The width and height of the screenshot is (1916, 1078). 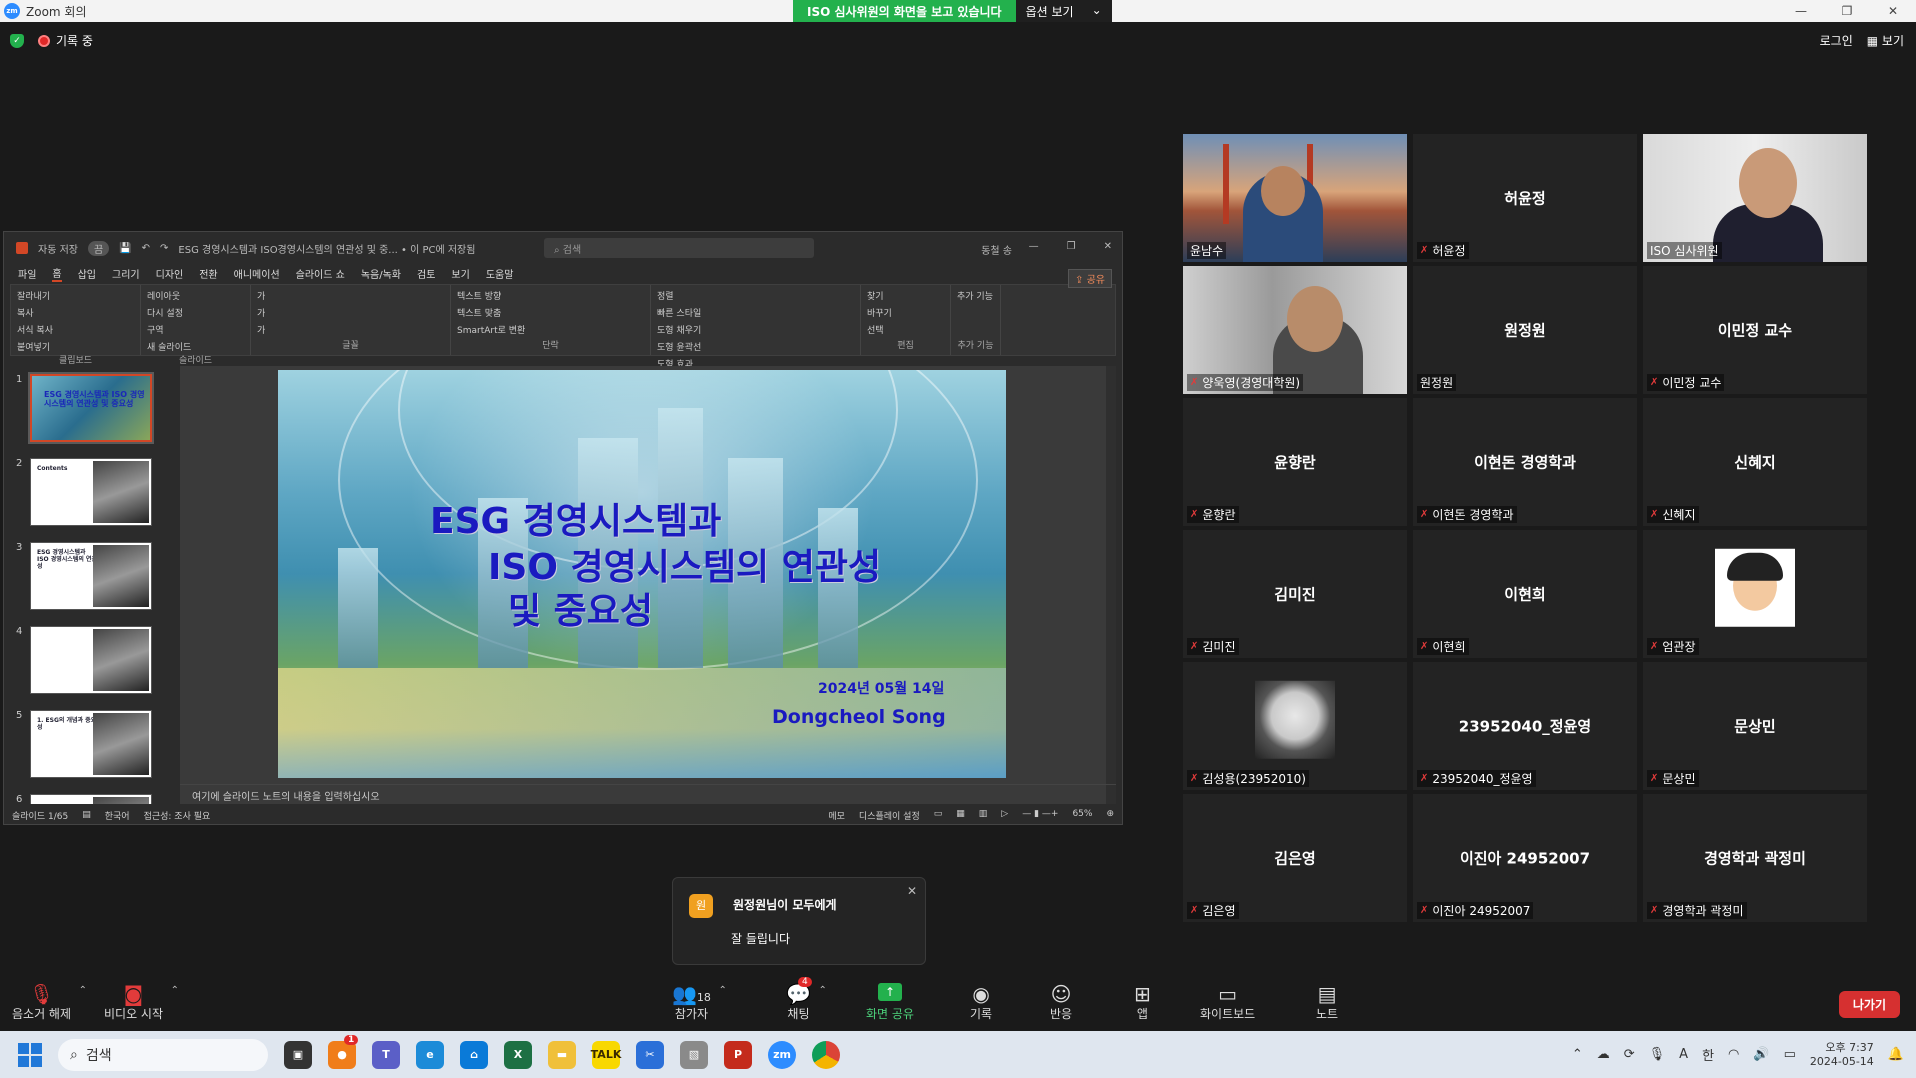 What do you see at coordinates (1004, 815) in the screenshot?
I see `slideshow-icon: ▷` at bounding box center [1004, 815].